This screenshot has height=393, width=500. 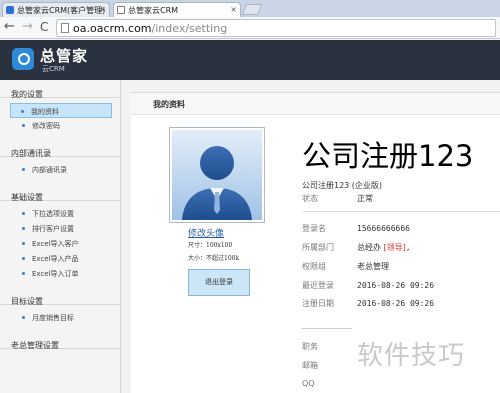 I want to click on sidebar-section-title: 基础设置, so click(x=60, y=192).